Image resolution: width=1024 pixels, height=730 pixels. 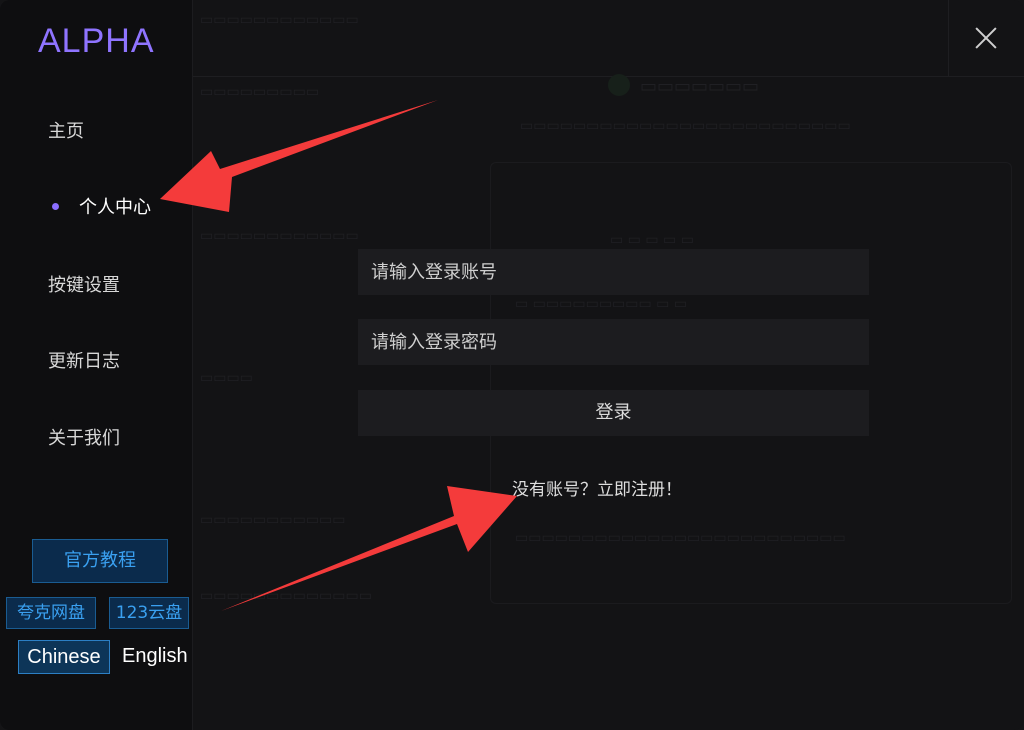 What do you see at coordinates (149, 613) in the screenshot?
I see `123-cloud-link: 123云盘` at bounding box center [149, 613].